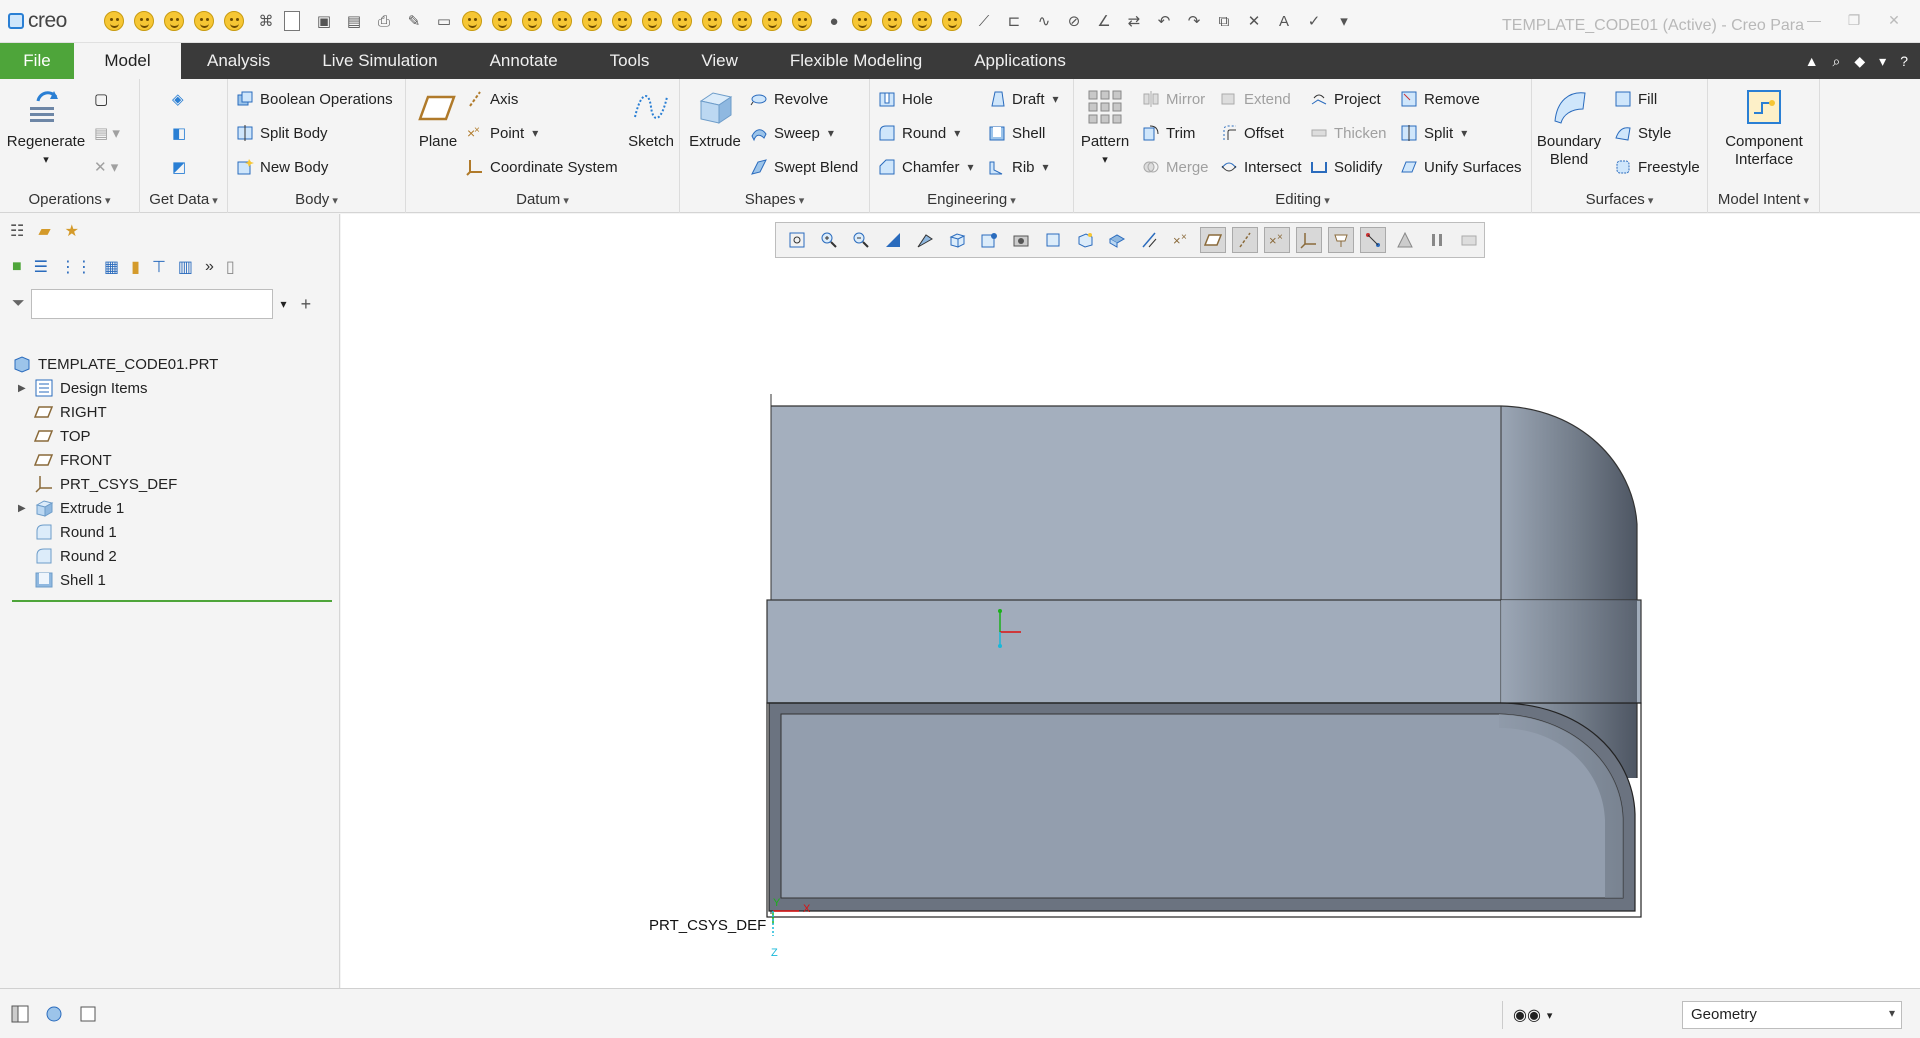 This screenshot has width=1920, height=1038. Describe the element at coordinates (1635, 99) in the screenshot. I see `fill-button: Fill` at that location.